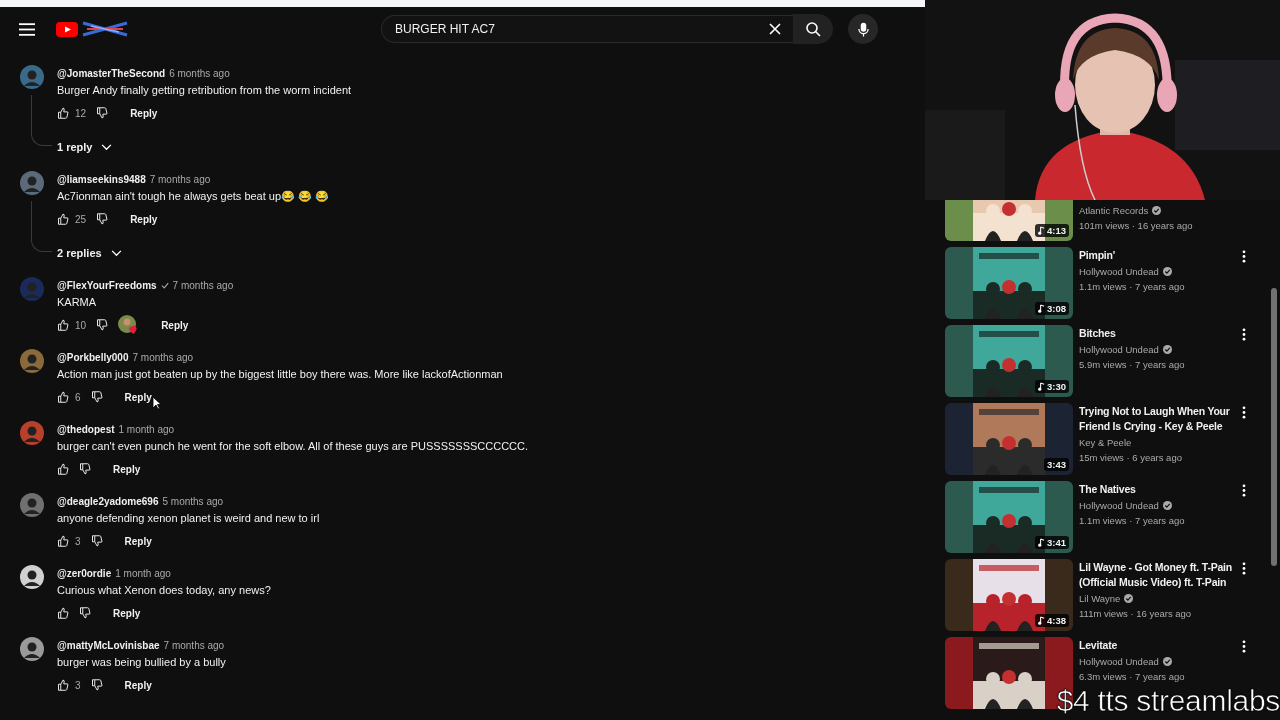 The height and width of the screenshot is (720, 1280). I want to click on video-meta: 5.9m views · 7 years ago, so click(1132, 365).